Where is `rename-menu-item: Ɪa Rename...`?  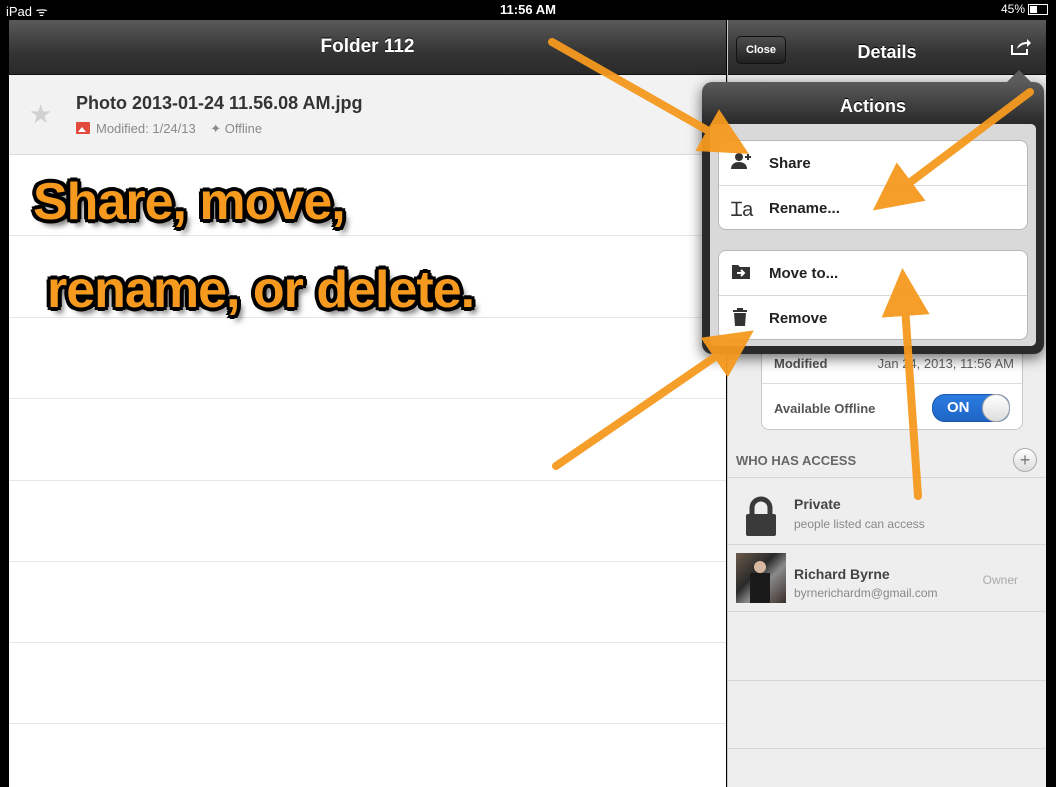
rename-menu-item: Ɪa Rename... is located at coordinates (873, 207).